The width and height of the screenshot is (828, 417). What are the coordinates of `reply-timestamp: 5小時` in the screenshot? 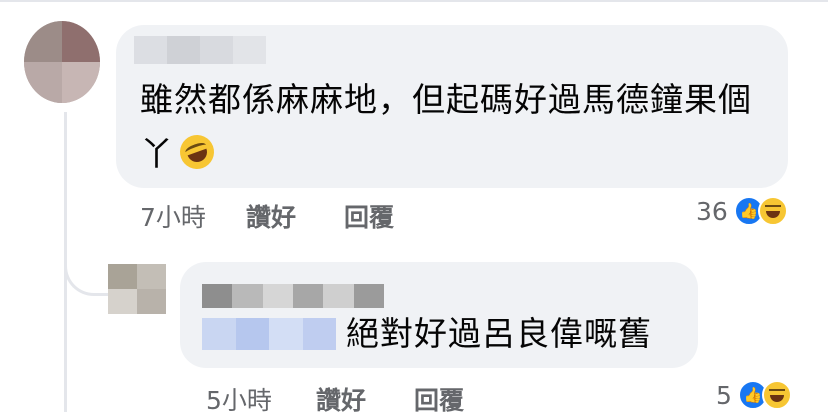 It's located at (261, 399).